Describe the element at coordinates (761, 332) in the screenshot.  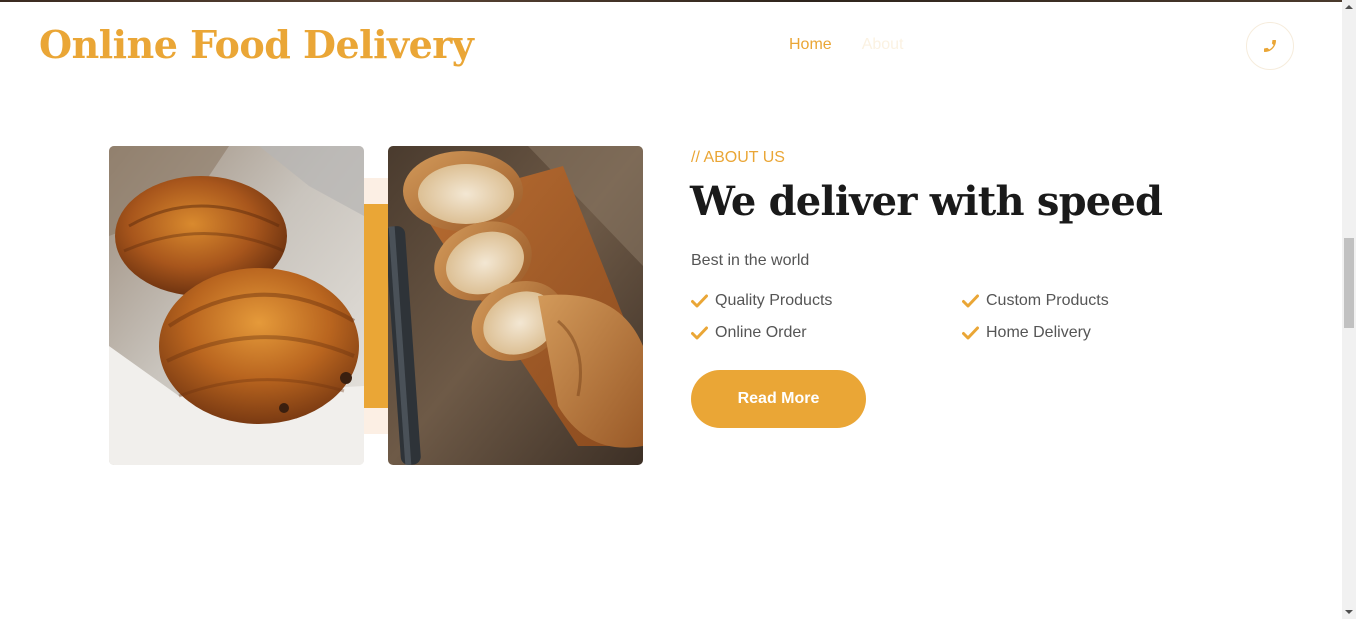
I see `feature-label: Online Order` at that location.